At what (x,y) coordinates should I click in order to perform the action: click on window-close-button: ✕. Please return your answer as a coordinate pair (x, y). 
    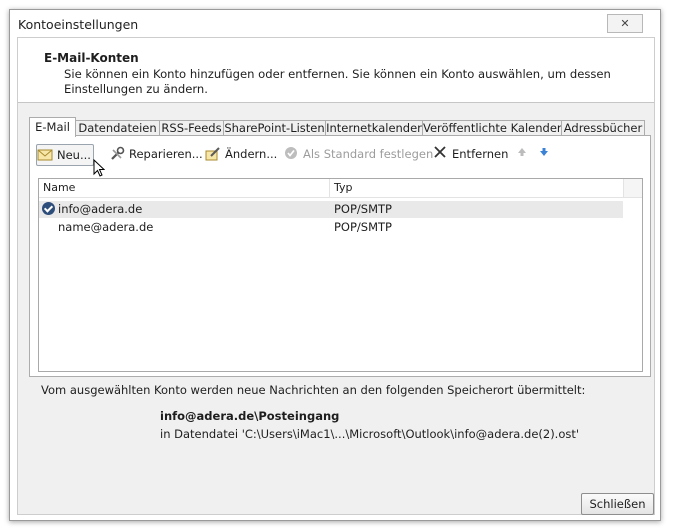
    Looking at the image, I should click on (625, 23).